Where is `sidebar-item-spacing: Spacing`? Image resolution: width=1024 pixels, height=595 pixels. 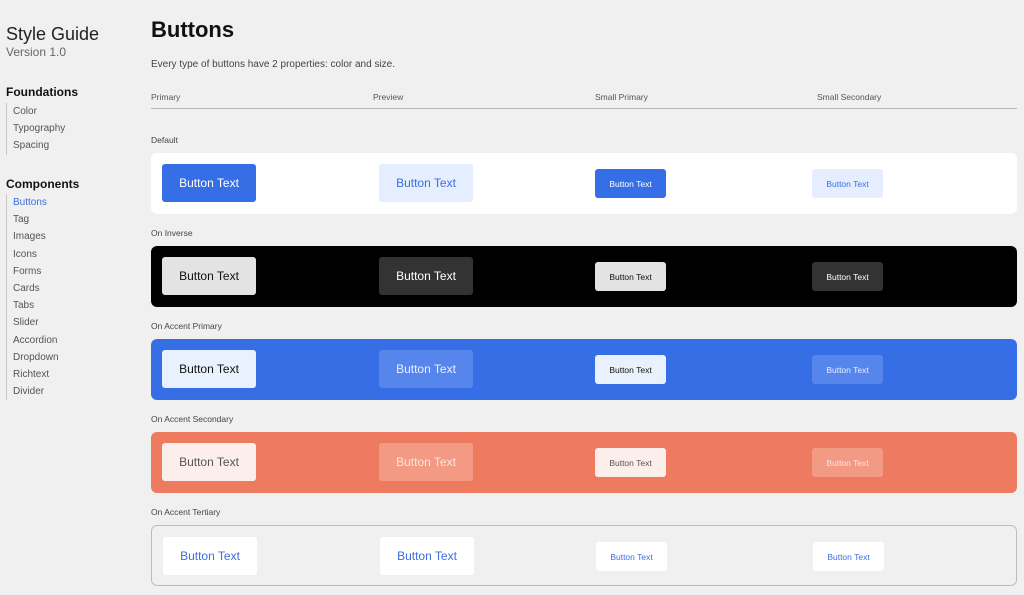 sidebar-item-spacing: Spacing is located at coordinates (36, 145).